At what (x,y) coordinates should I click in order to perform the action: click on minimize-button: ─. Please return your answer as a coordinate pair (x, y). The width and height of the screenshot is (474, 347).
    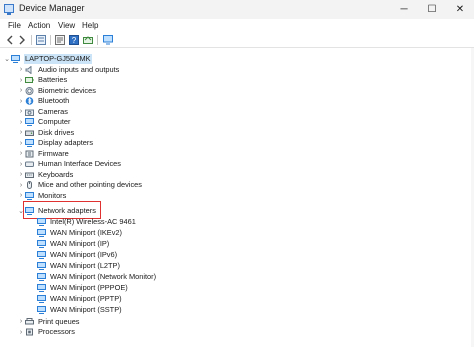
    Looking at the image, I should click on (404, 9).